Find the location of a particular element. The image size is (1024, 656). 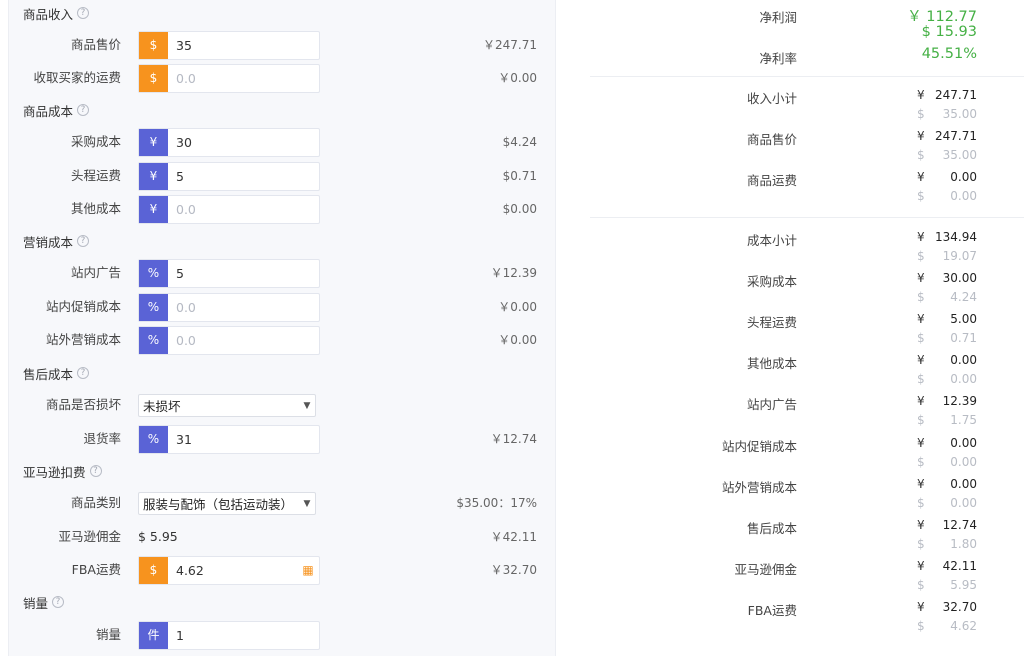

chevron-down-icon: ▼ is located at coordinates (307, 503).